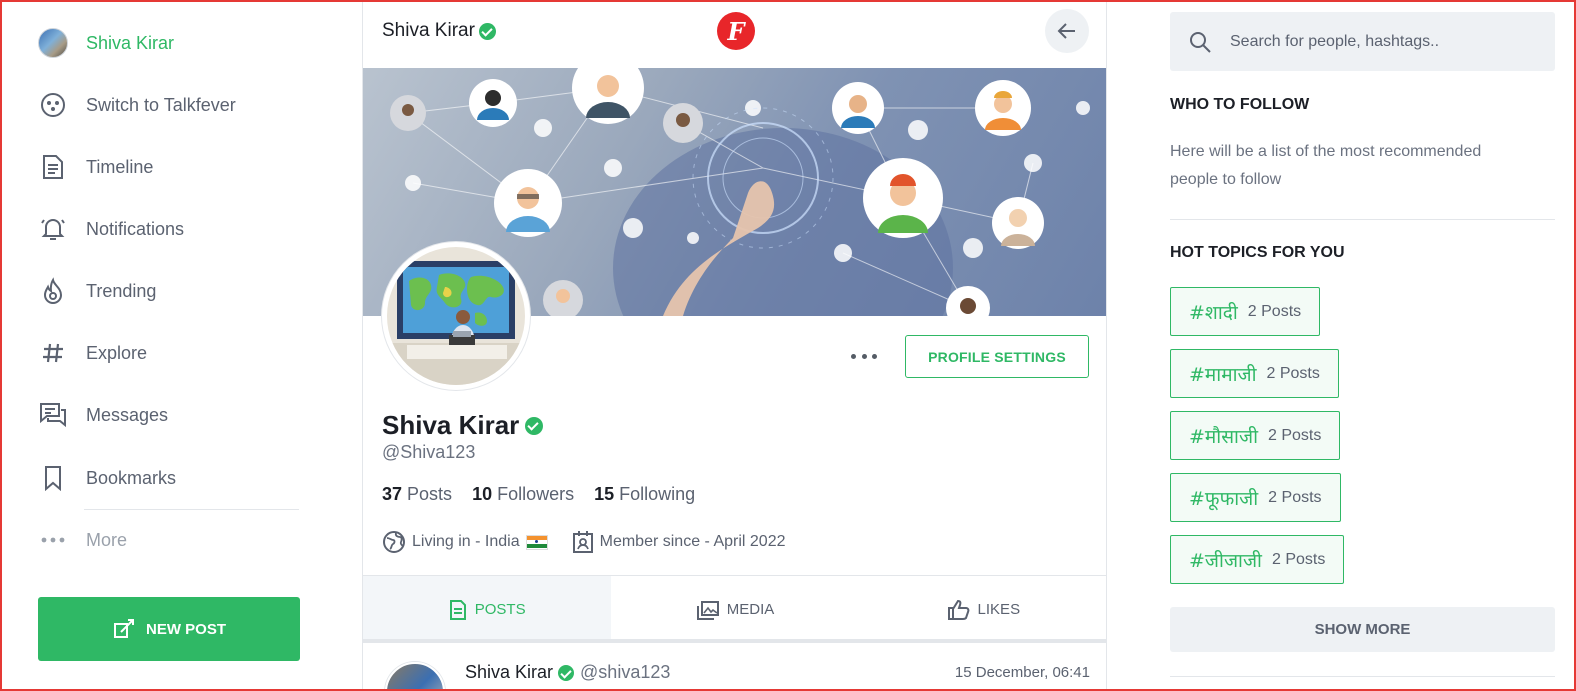 This screenshot has width=1576, height=691. Describe the element at coordinates (53, 291) in the screenshot. I see `fire-icon` at that location.